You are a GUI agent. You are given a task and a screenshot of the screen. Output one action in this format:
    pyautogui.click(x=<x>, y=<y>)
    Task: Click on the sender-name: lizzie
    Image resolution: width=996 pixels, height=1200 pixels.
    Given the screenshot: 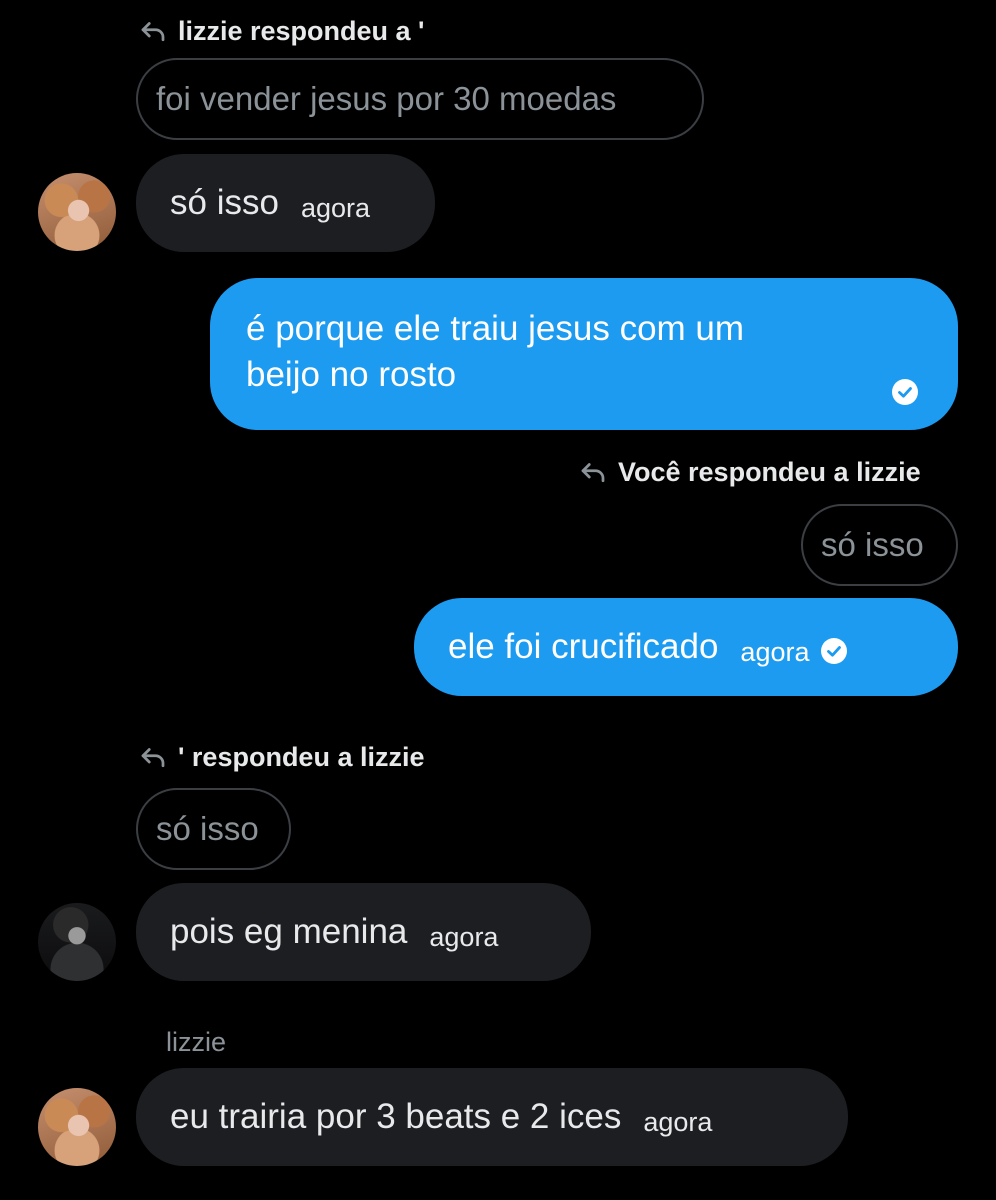 What is the action you would take?
    pyautogui.click(x=196, y=1042)
    